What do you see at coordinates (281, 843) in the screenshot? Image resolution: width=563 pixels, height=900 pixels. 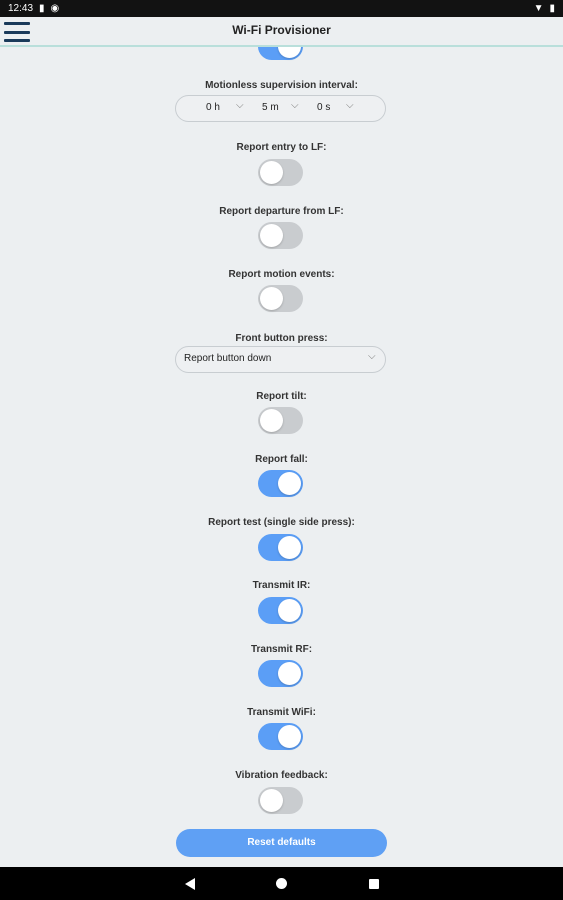 I see `reset-defaults-button: Reset defaults` at bounding box center [281, 843].